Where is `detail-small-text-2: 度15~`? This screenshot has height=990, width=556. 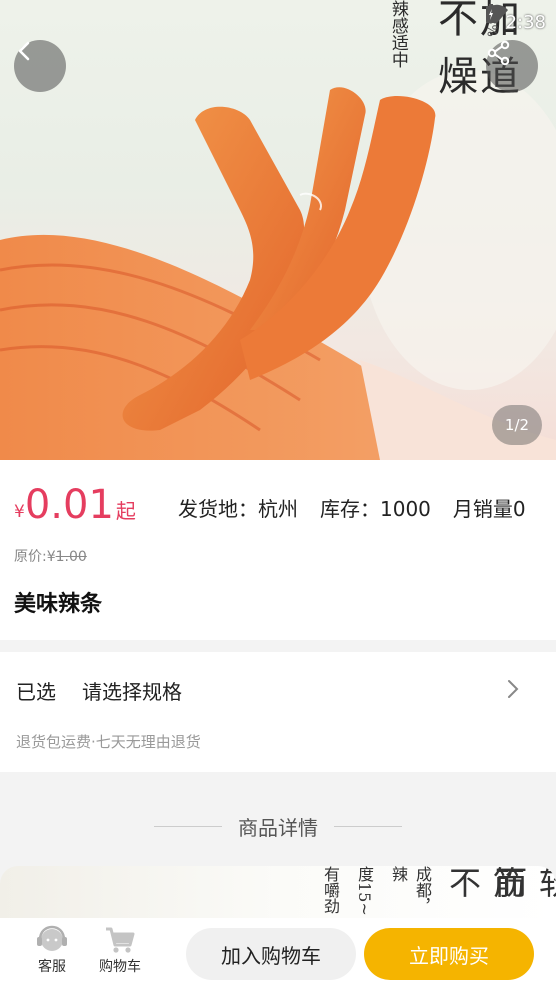 detail-small-text-2: 度15~ is located at coordinates (364, 891).